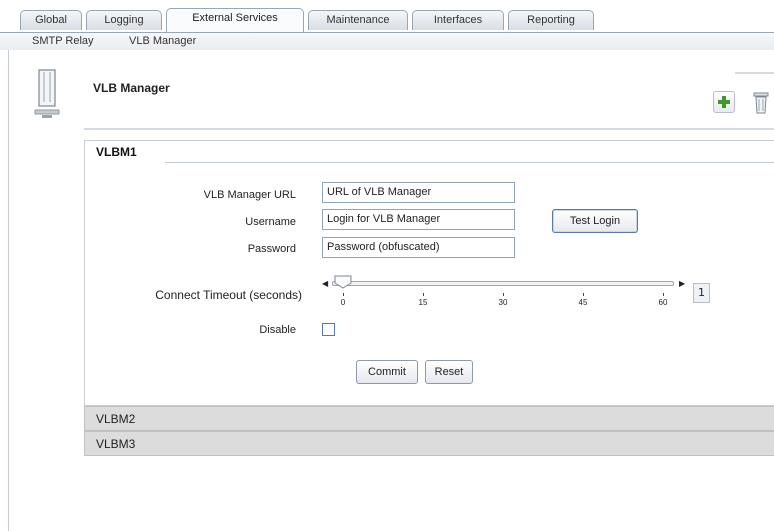 The height and width of the screenshot is (531, 774). I want to click on subnav-smtp-relay: SMTP Relay, so click(63, 41).